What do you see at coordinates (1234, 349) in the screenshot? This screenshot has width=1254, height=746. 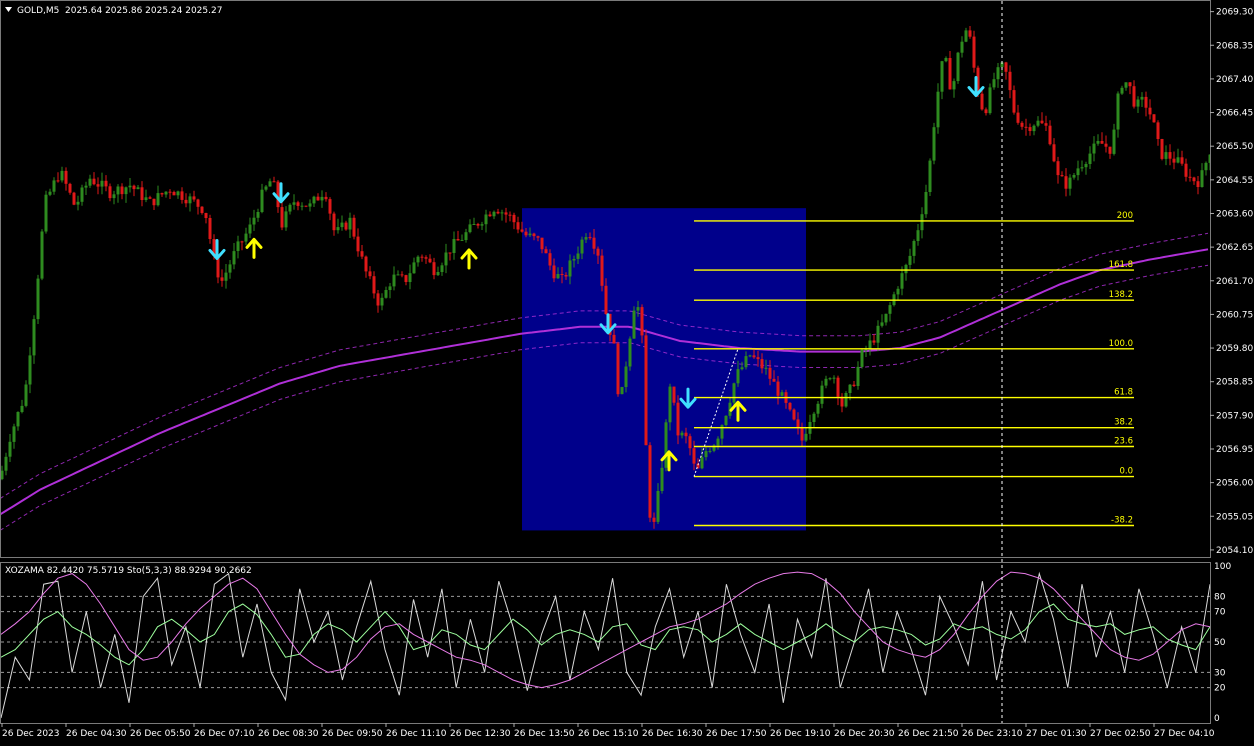 I see `price-tick-label: 2059.80` at bounding box center [1234, 349].